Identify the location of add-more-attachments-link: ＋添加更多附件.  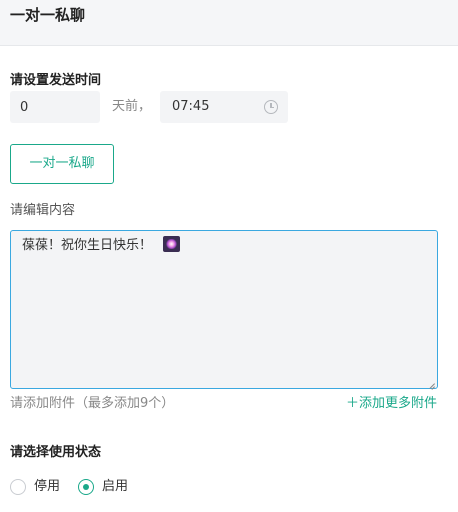
(391, 404).